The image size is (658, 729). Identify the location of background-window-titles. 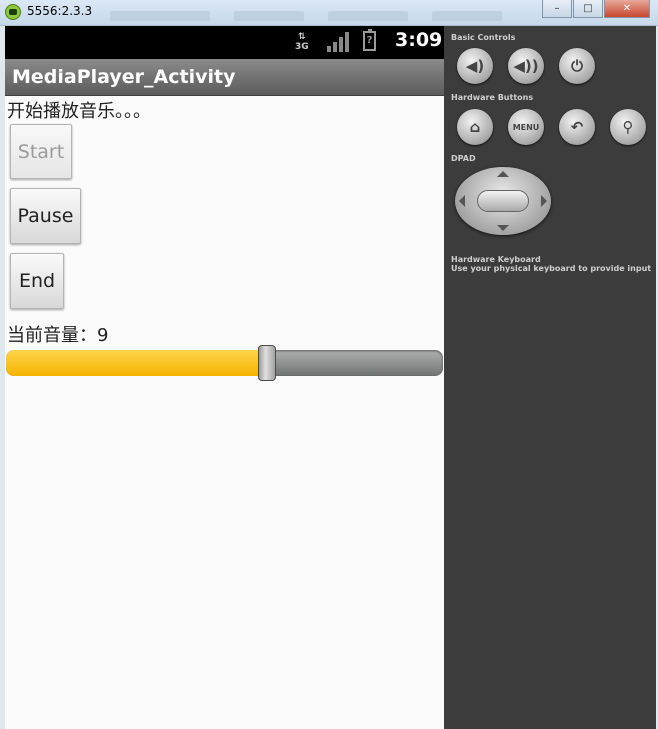
(325, 13).